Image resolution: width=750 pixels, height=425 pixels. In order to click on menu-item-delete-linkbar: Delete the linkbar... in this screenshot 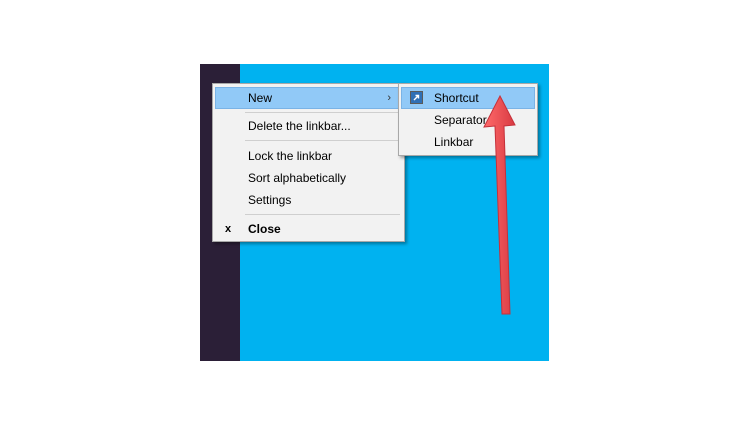, I will do `click(308, 126)`.